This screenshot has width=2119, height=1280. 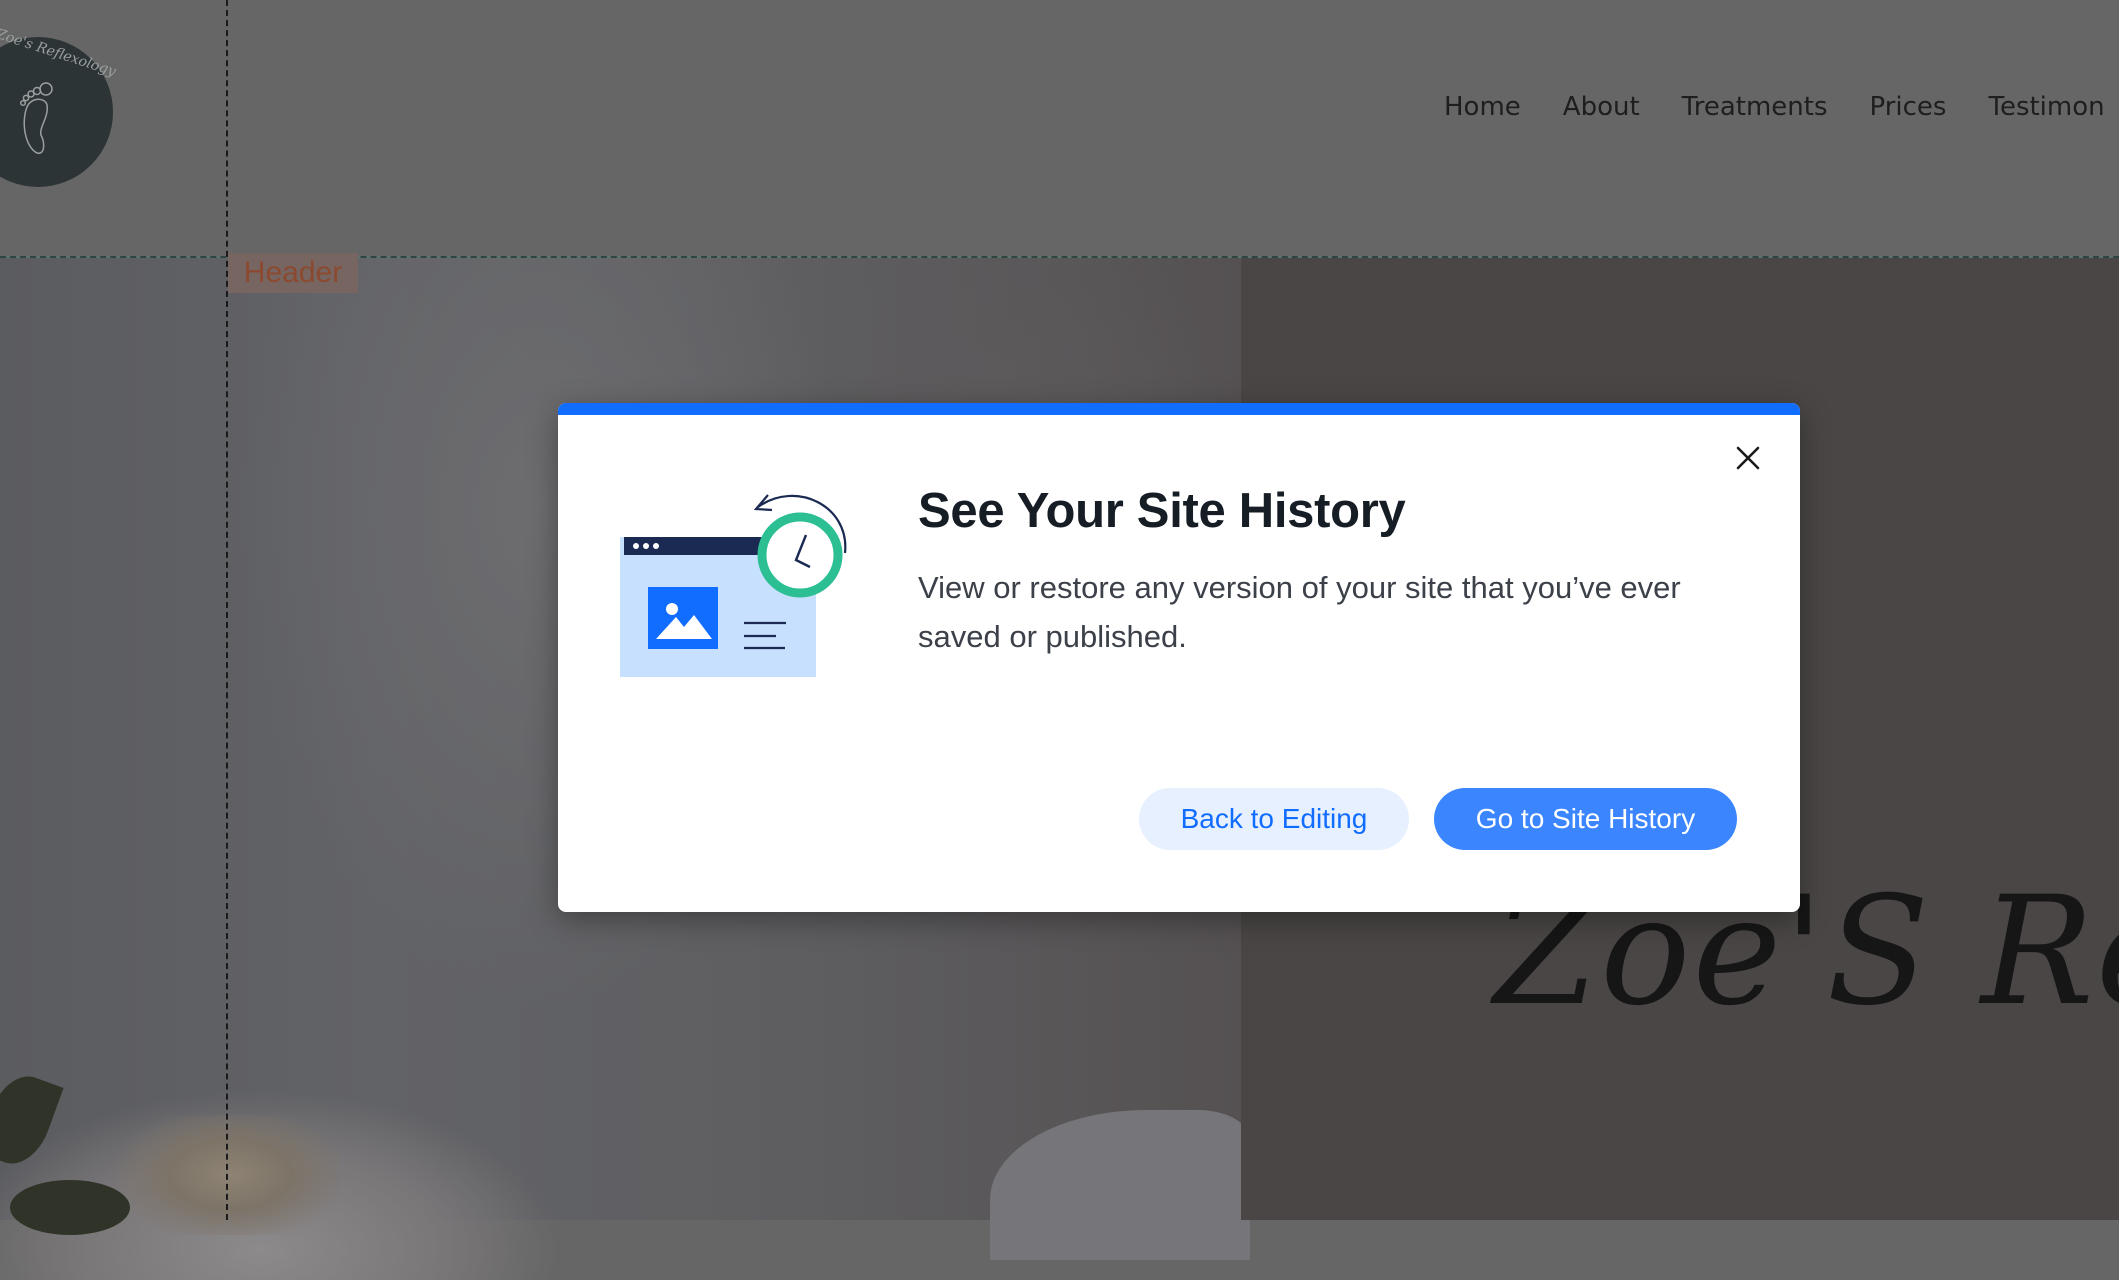 I want to click on clock-icon, so click(x=800, y=555).